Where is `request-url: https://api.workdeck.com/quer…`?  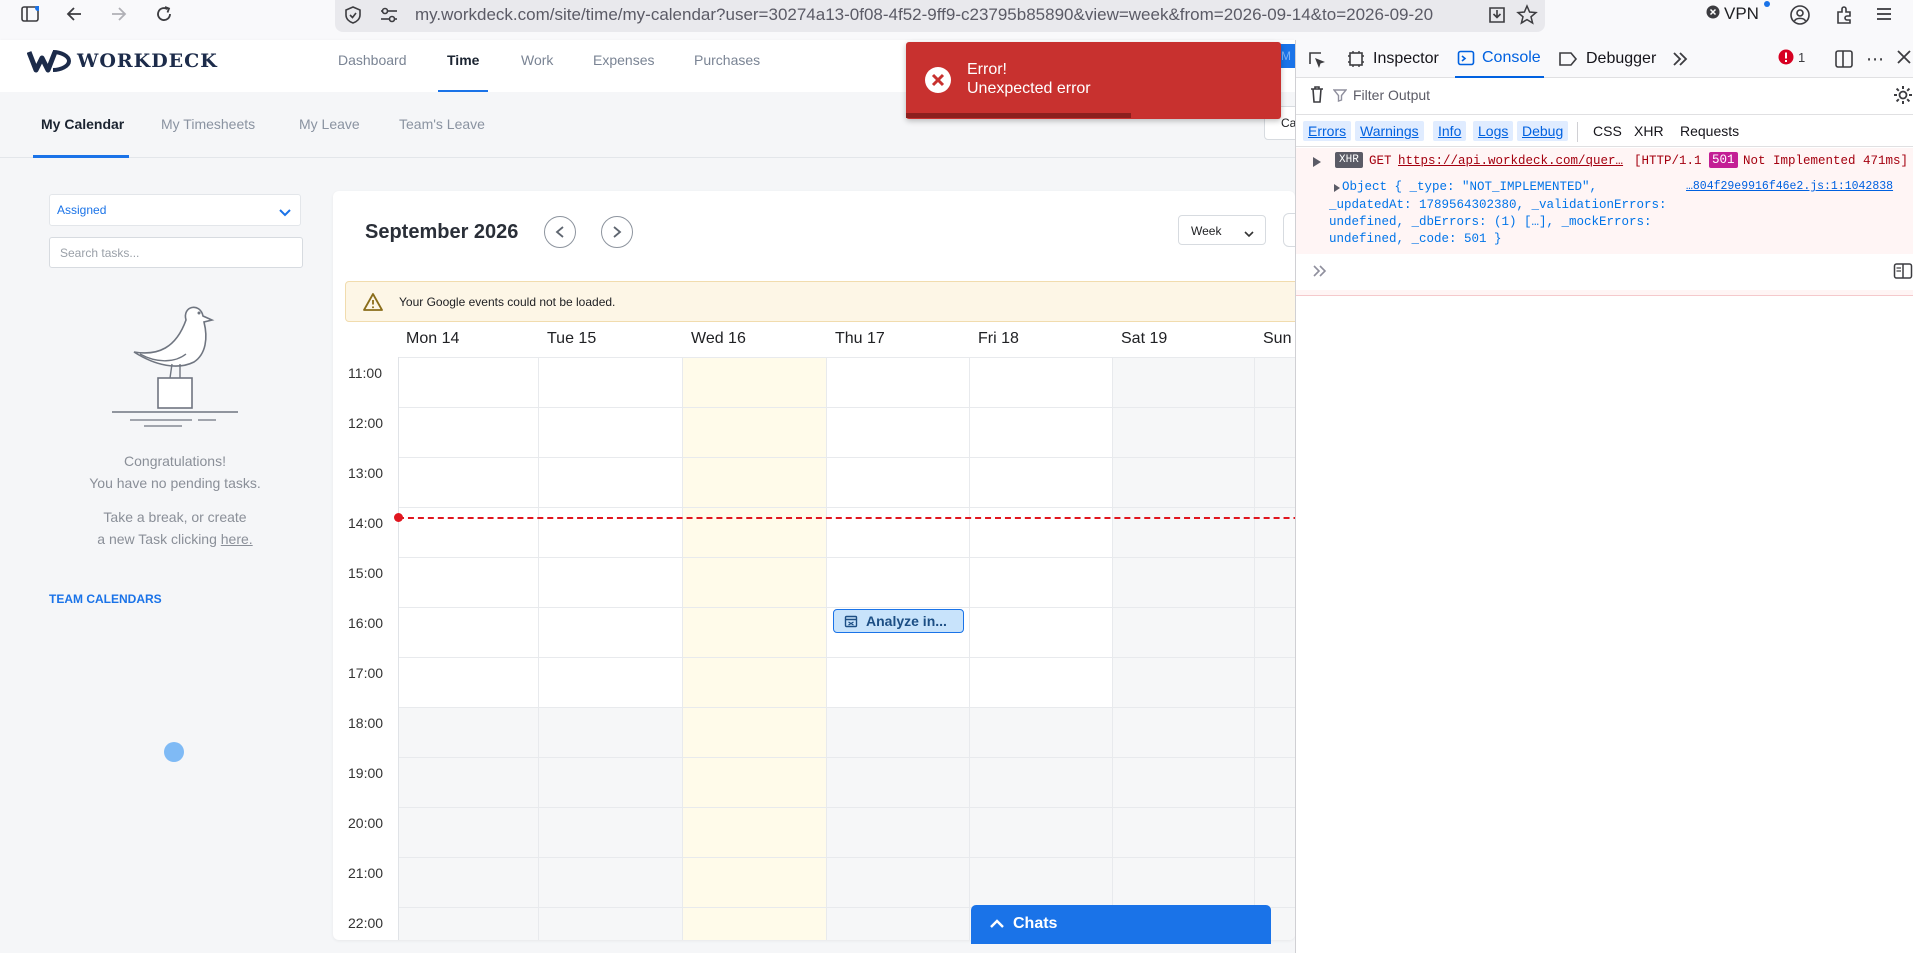 request-url: https://api.workdeck.com/quer… is located at coordinates (1510, 161).